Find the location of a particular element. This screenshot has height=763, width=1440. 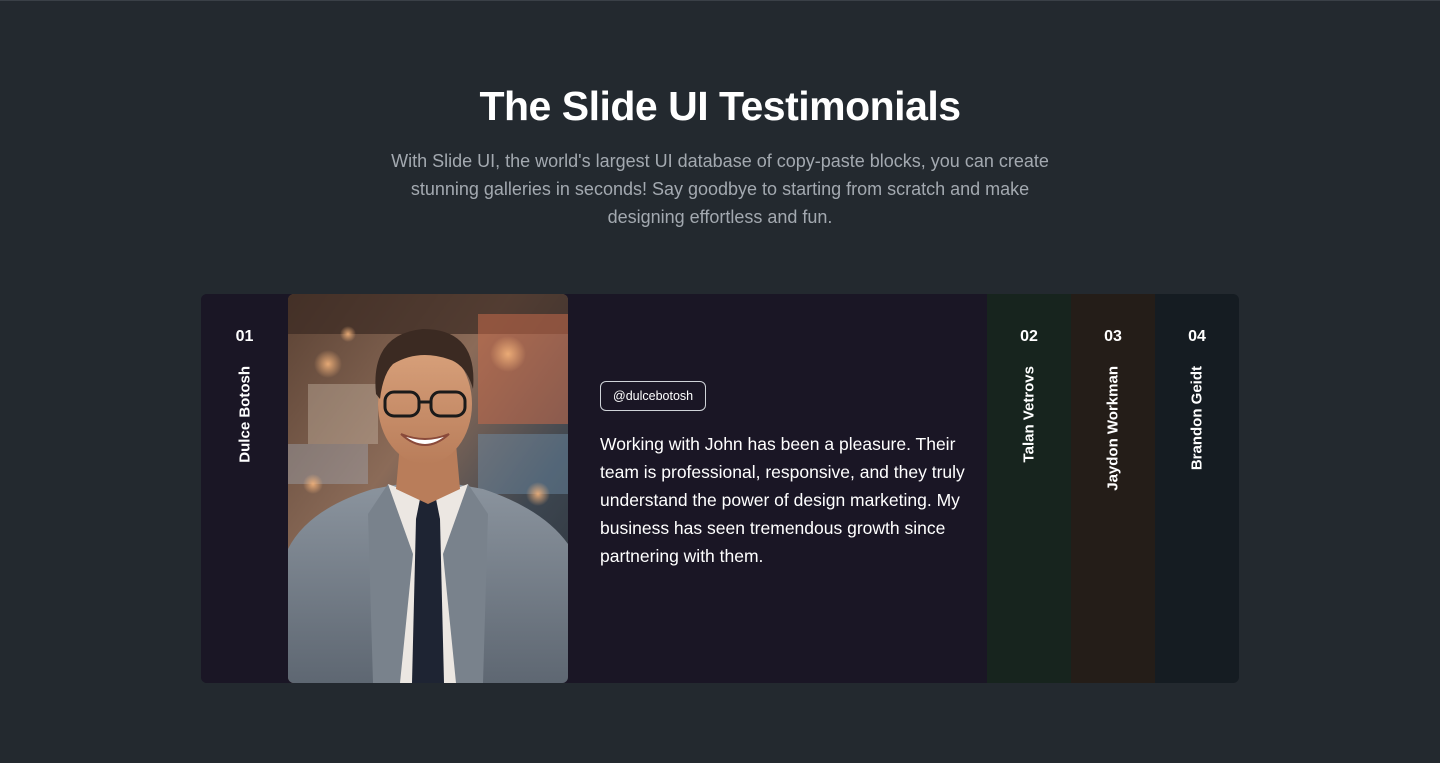

slide-tab-1: 01 Dulce Botosh is located at coordinates (244, 488).